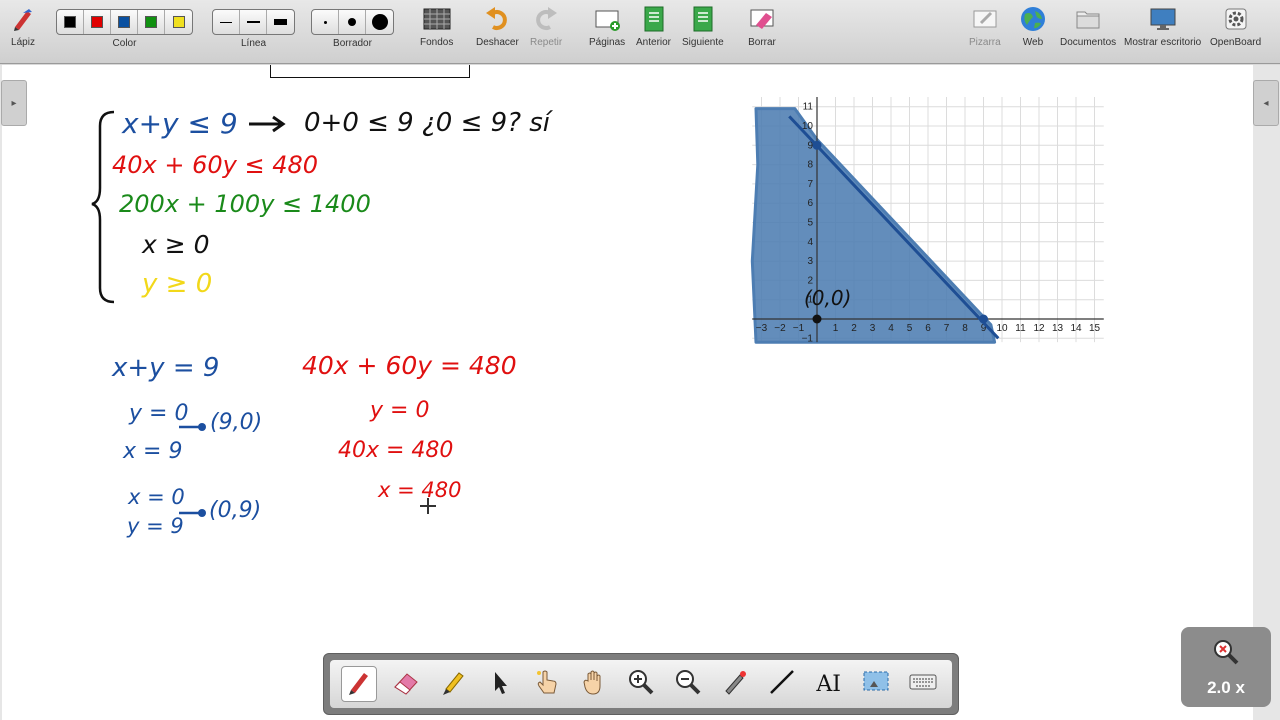 Image resolution: width=1280 pixels, height=720 pixels. What do you see at coordinates (359, 684) in the screenshot?
I see `pen-tool-button` at bounding box center [359, 684].